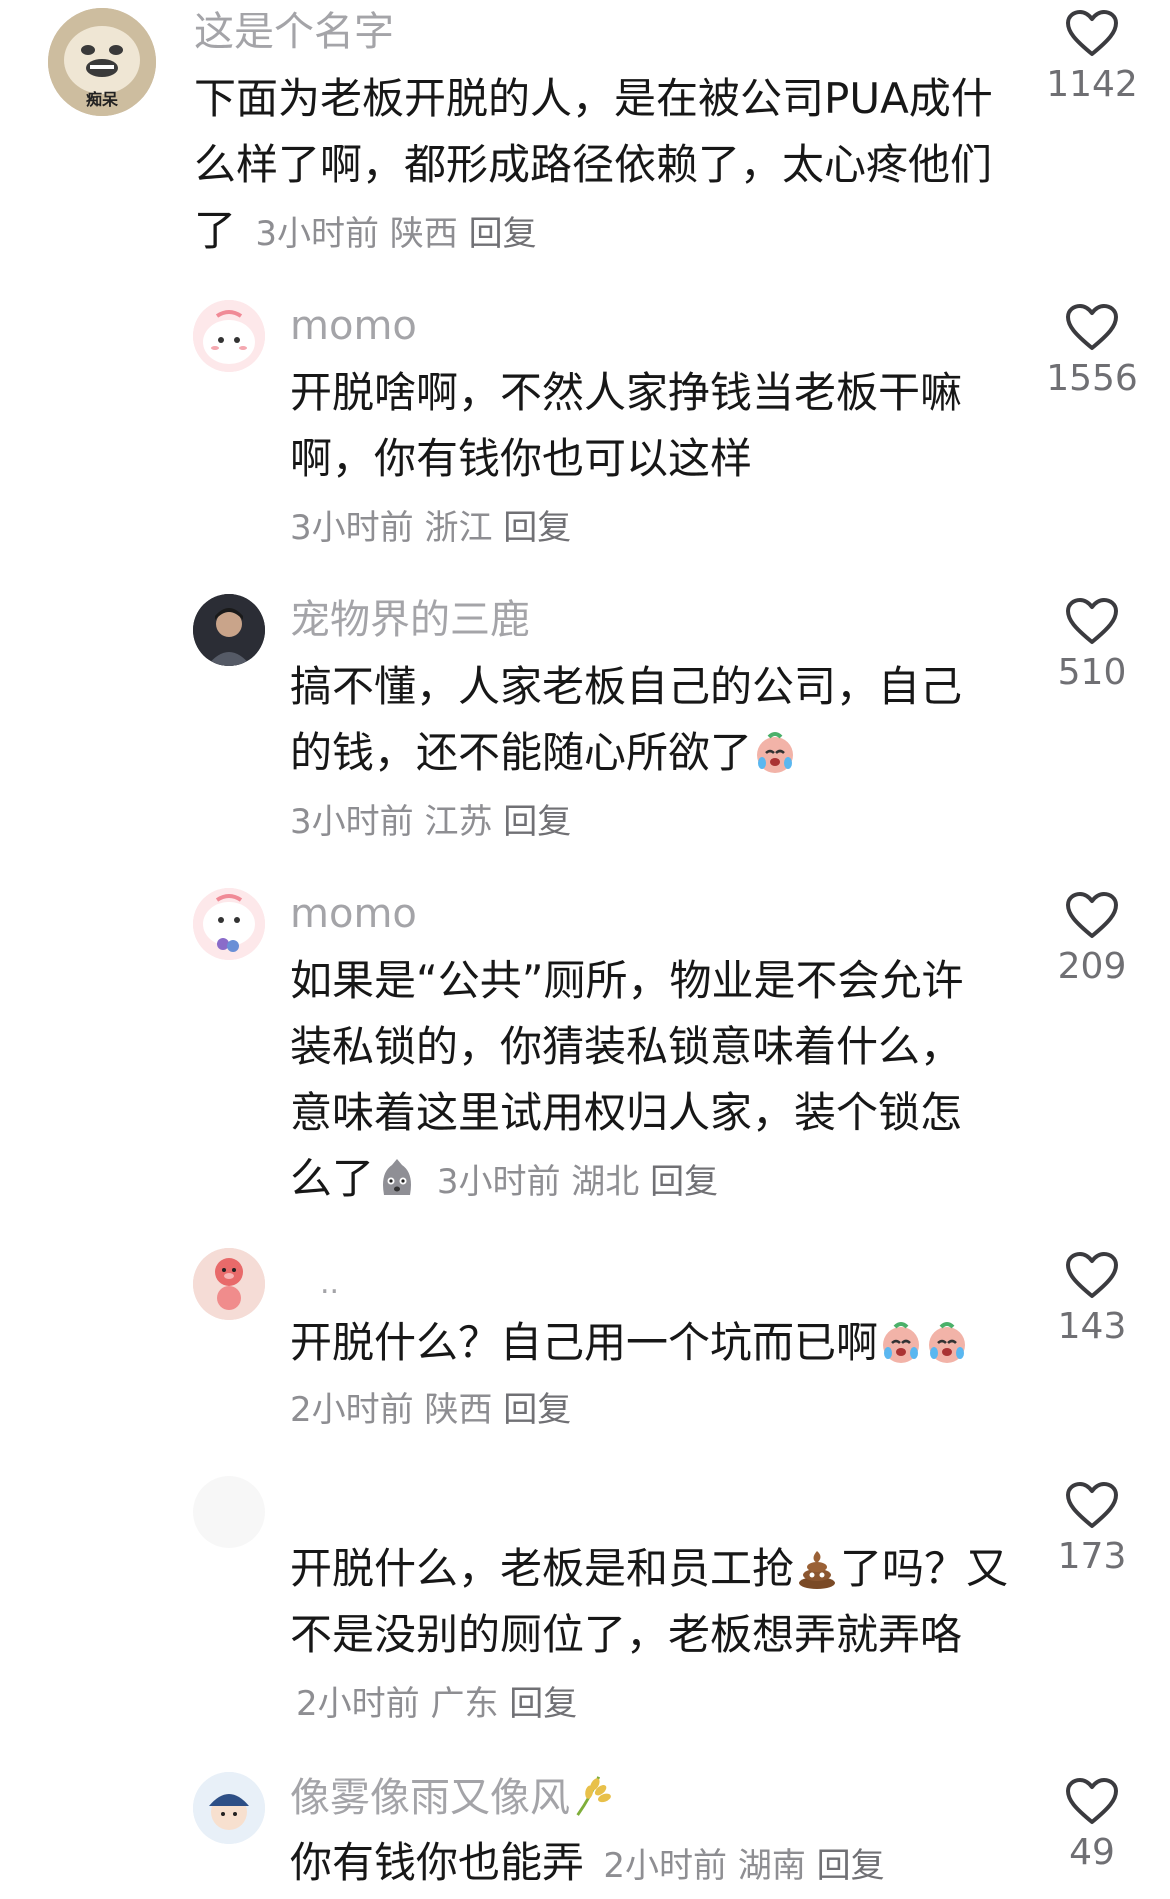 The width and height of the screenshot is (1170, 1899). Describe the element at coordinates (1092, 353) in the screenshot. I see `like-button: 1556` at that location.